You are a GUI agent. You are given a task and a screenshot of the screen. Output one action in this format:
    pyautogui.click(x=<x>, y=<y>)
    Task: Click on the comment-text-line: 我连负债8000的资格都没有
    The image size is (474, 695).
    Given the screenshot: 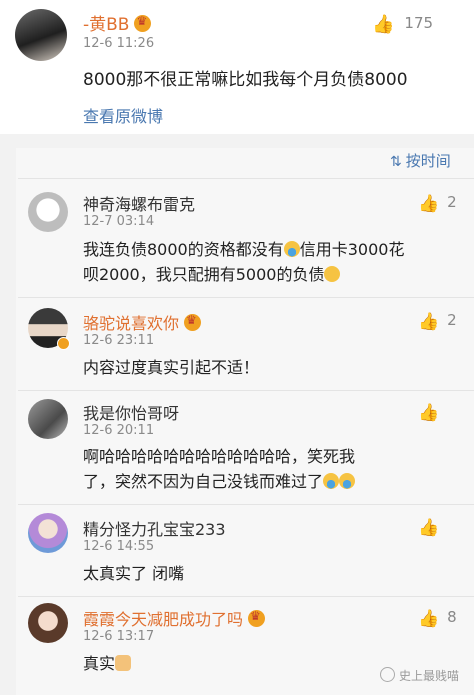 What is the action you would take?
    pyautogui.click(x=183, y=249)
    